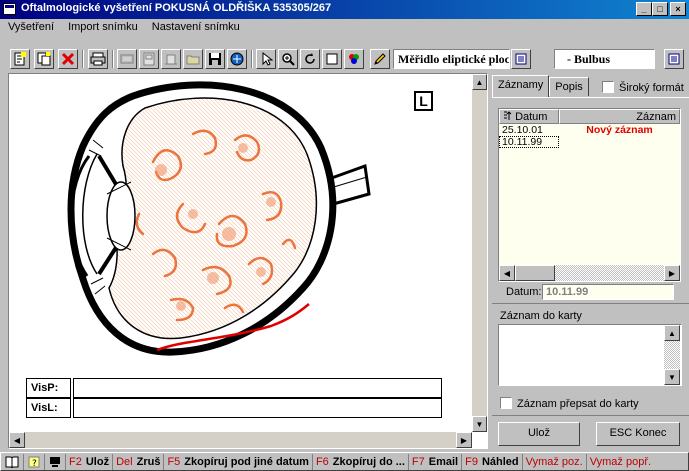  Describe the element at coordinates (531, 117) in the screenshot. I see `column-datum-label: Datum` at that location.